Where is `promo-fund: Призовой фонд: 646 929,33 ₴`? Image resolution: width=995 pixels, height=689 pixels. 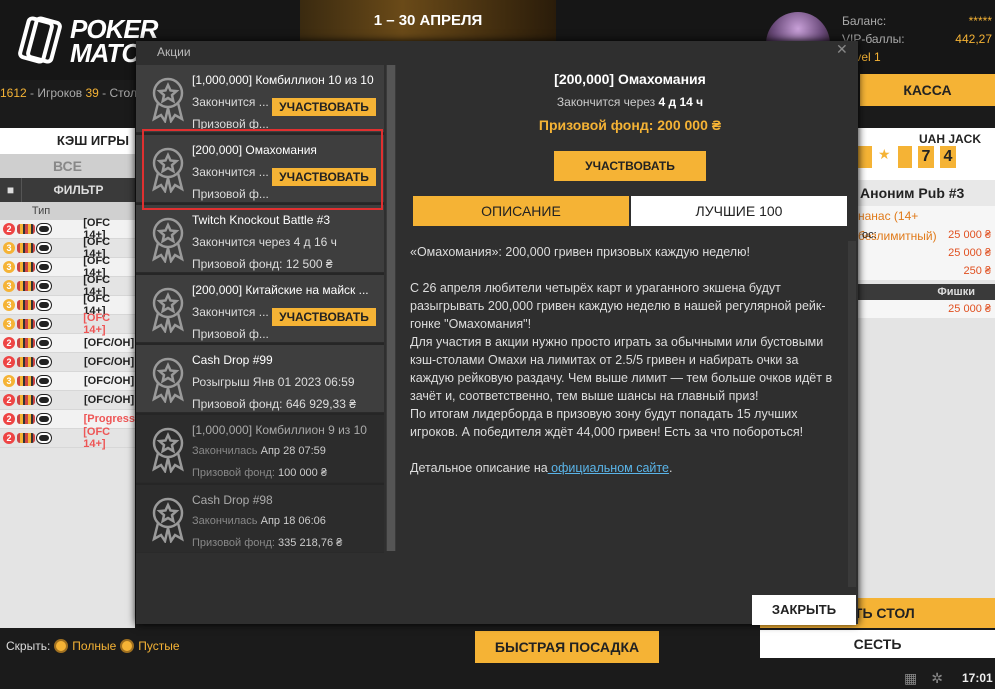
promo-fund: Призовой фонд: 646 929,33 ₴ is located at coordinates (274, 404).